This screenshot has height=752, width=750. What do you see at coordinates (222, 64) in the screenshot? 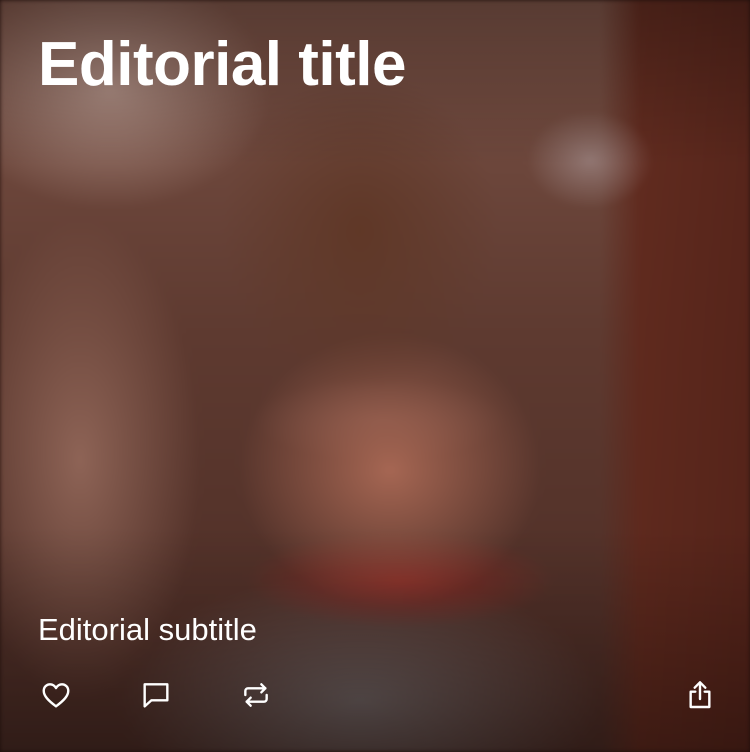
I see `editorial-title: Editorial title` at bounding box center [222, 64].